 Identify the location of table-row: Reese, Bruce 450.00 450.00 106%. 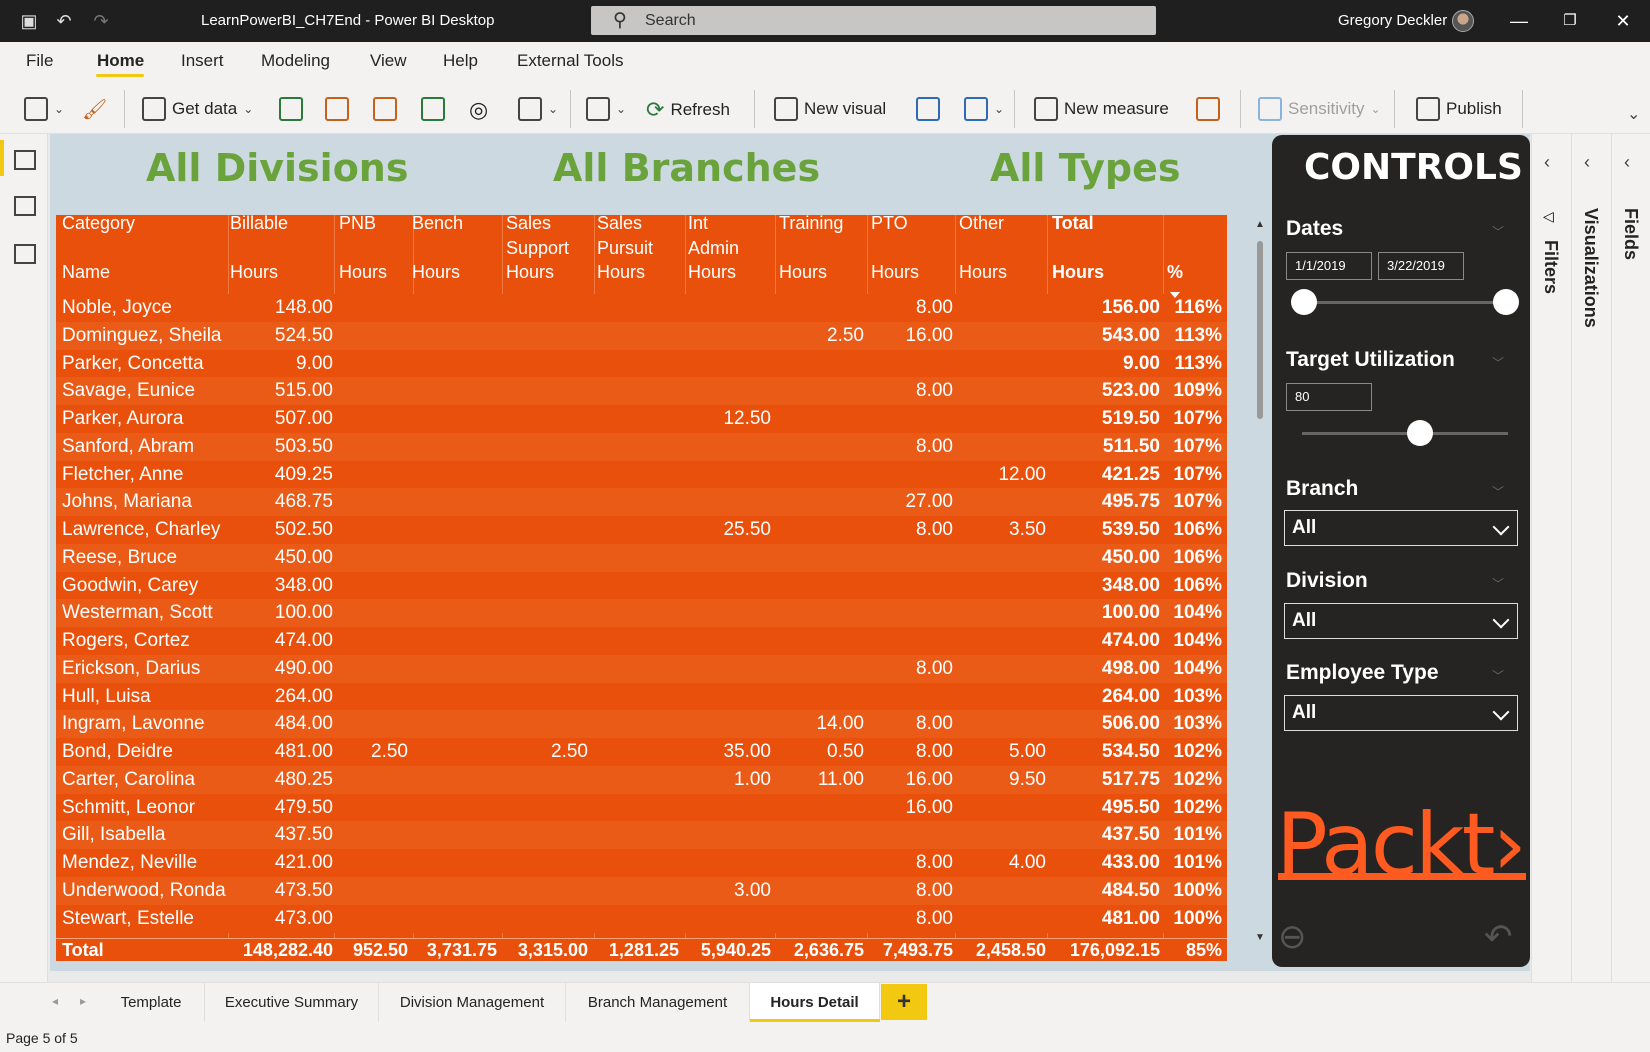
(641, 557).